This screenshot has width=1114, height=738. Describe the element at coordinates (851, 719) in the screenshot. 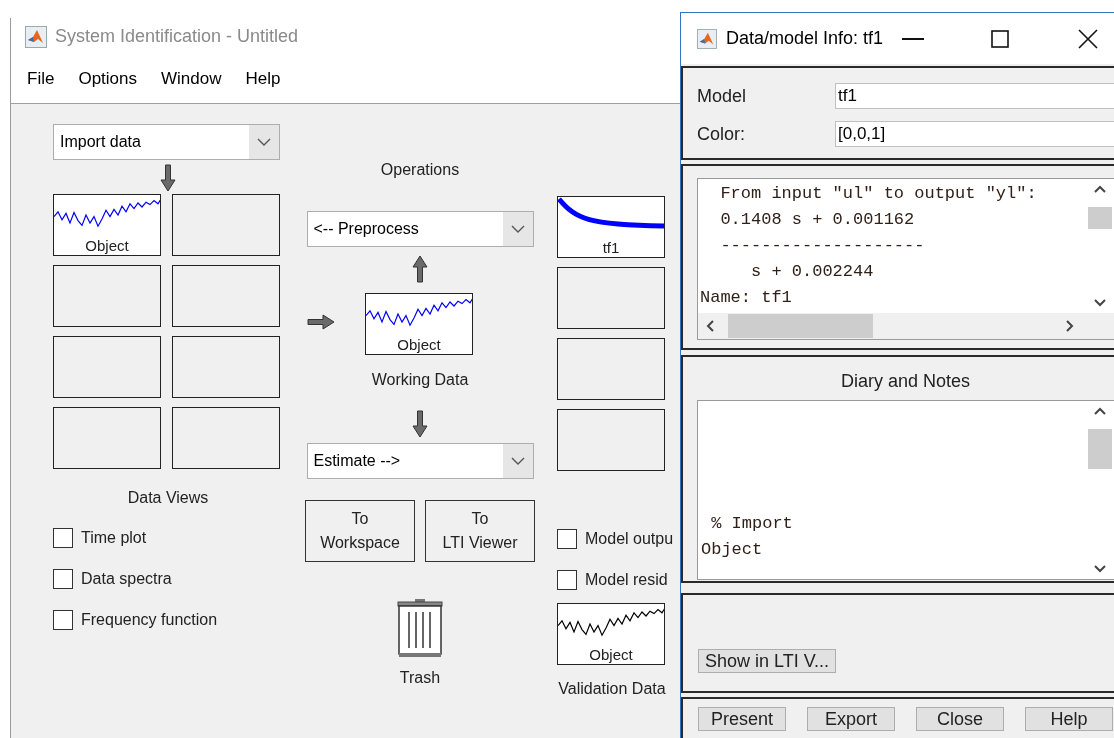

I see `dialog-button: Export` at that location.